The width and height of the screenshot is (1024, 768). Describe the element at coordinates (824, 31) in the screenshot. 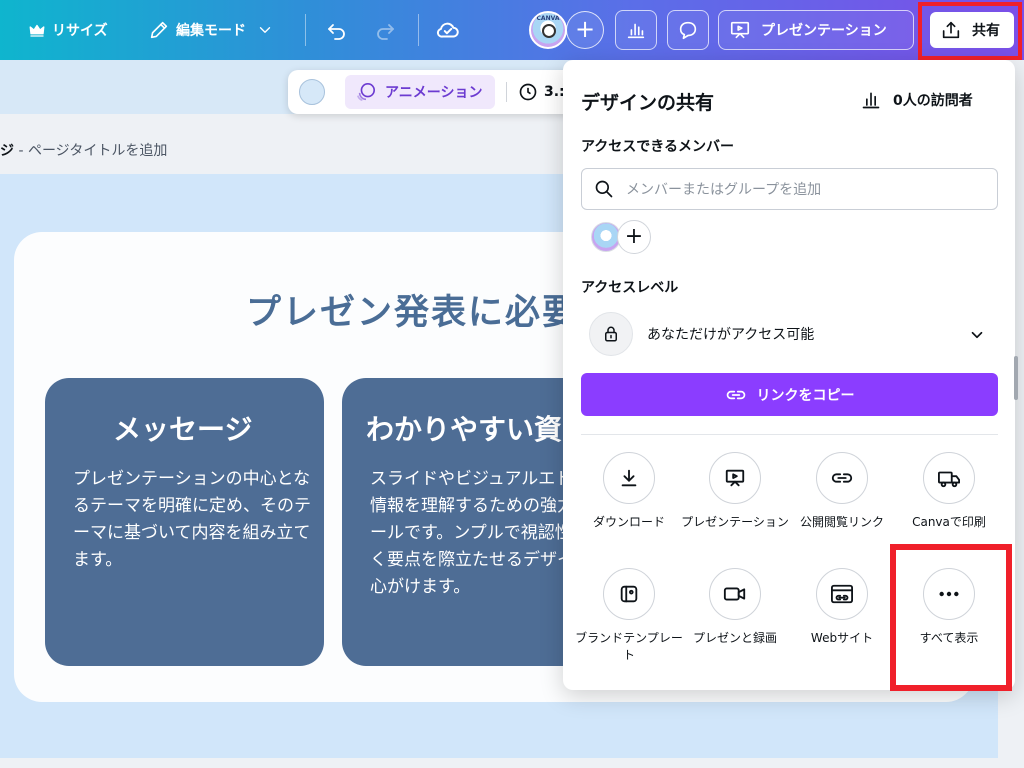

I see `present-label: プレゼンテーション` at that location.